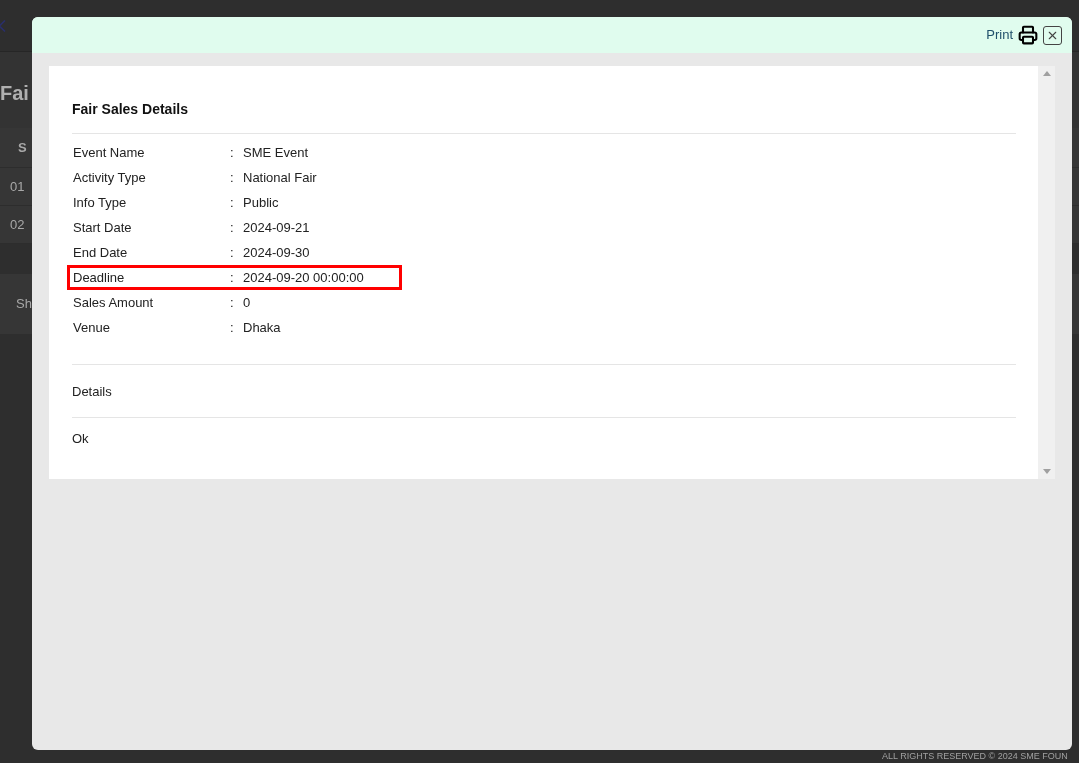  Describe the element at coordinates (276, 152) in the screenshot. I see `field-value: SME Event` at that location.